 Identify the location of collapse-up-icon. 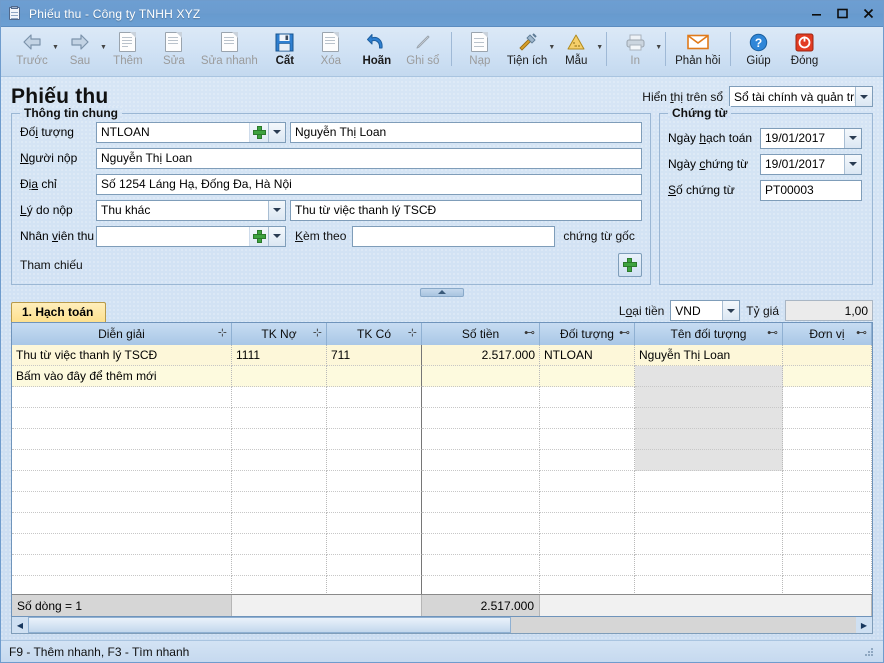
(442, 292).